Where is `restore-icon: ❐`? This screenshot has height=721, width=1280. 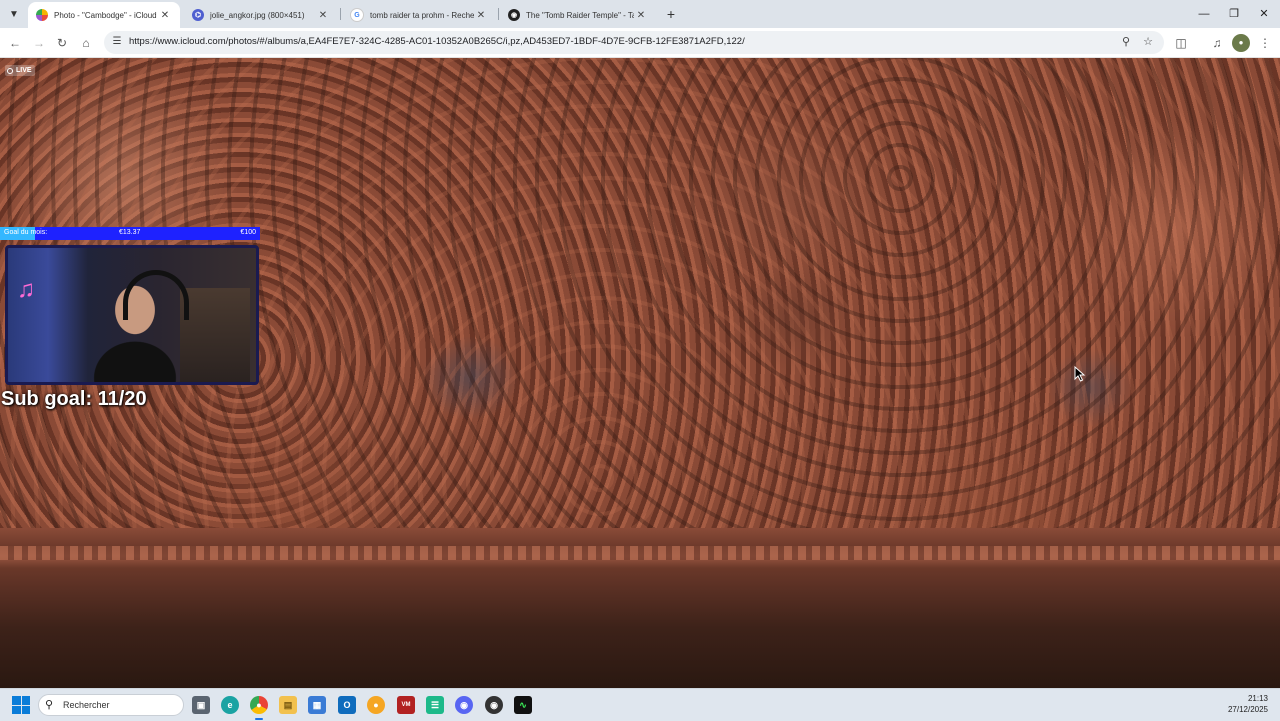
restore-icon: ❐ is located at coordinates (1234, 14).